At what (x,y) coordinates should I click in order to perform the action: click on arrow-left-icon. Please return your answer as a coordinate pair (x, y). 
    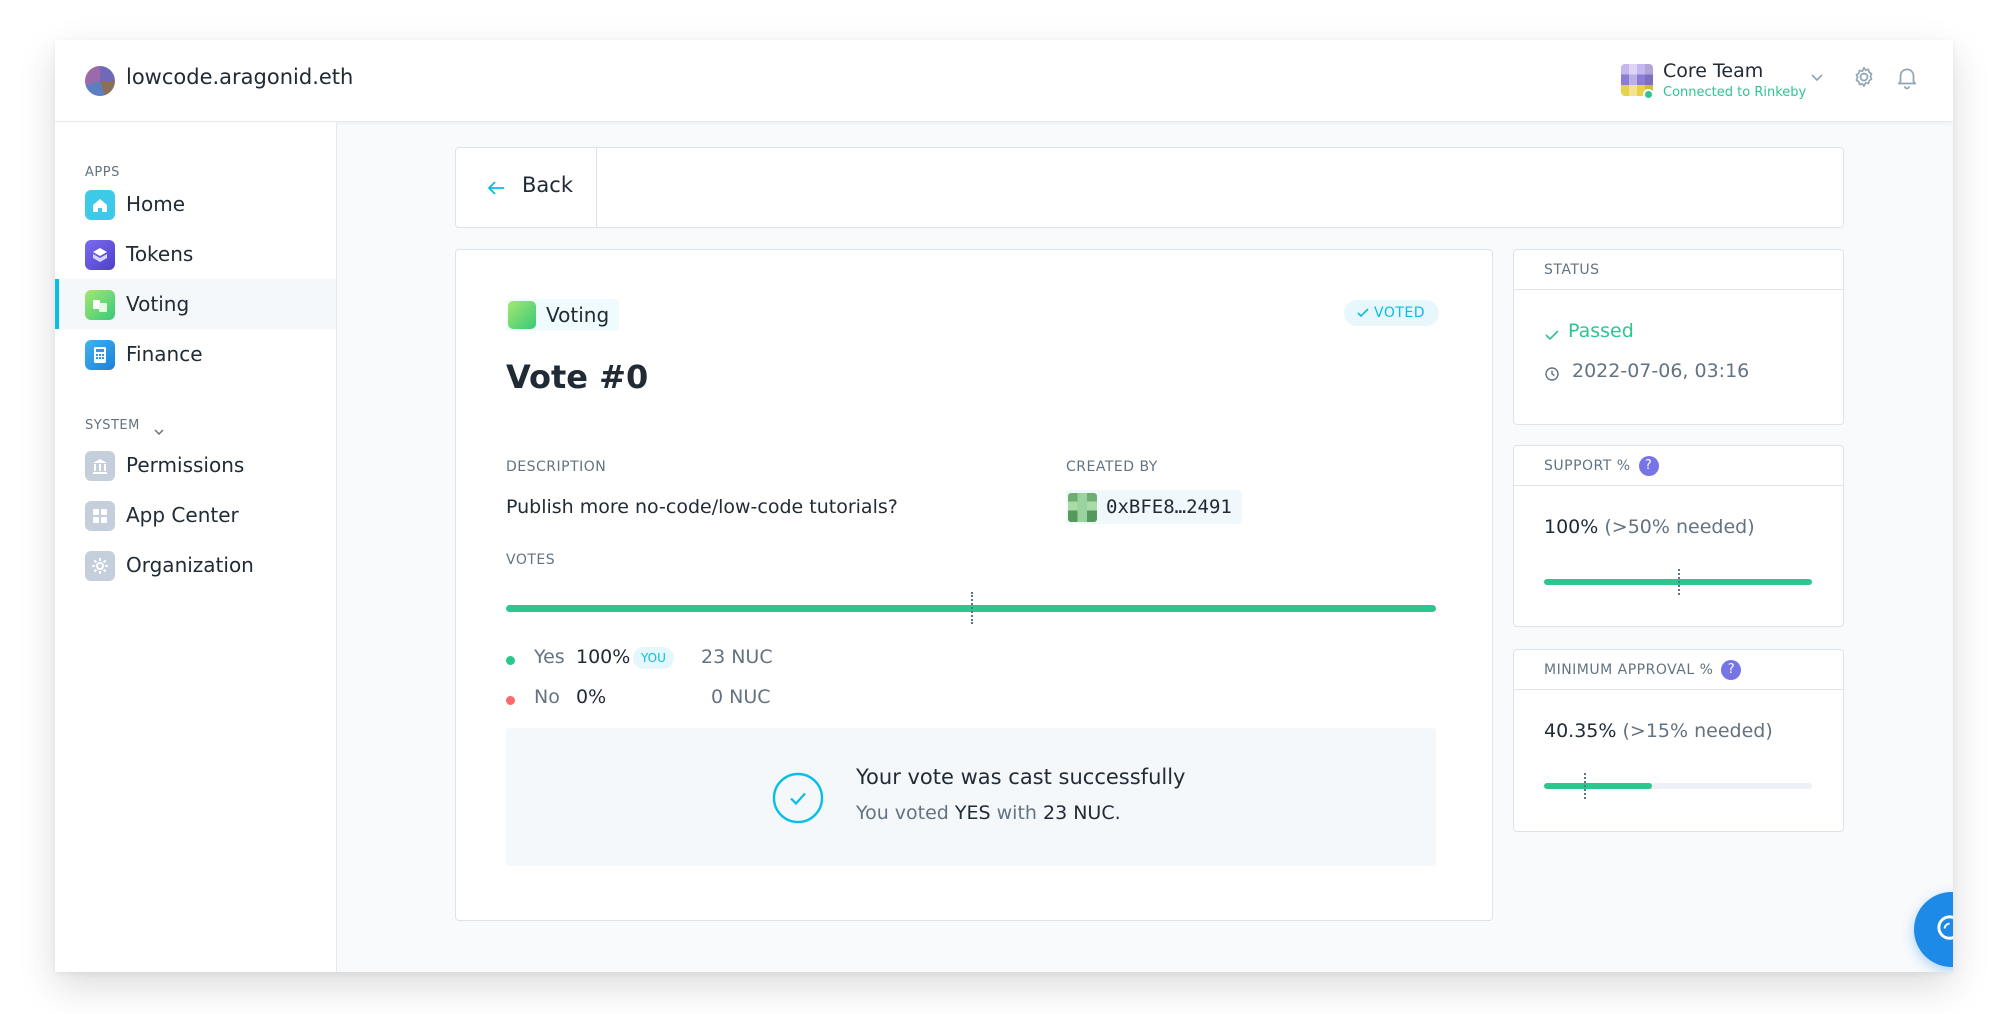
    Looking at the image, I should click on (495, 188).